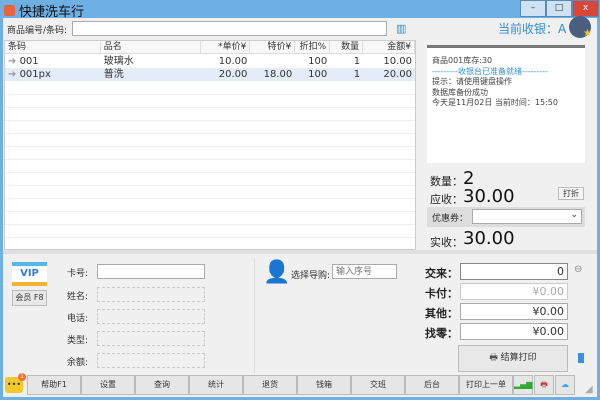 The width and height of the screenshot is (600, 400). Describe the element at coordinates (151, 316) in the screenshot. I see `phone-field` at that location.